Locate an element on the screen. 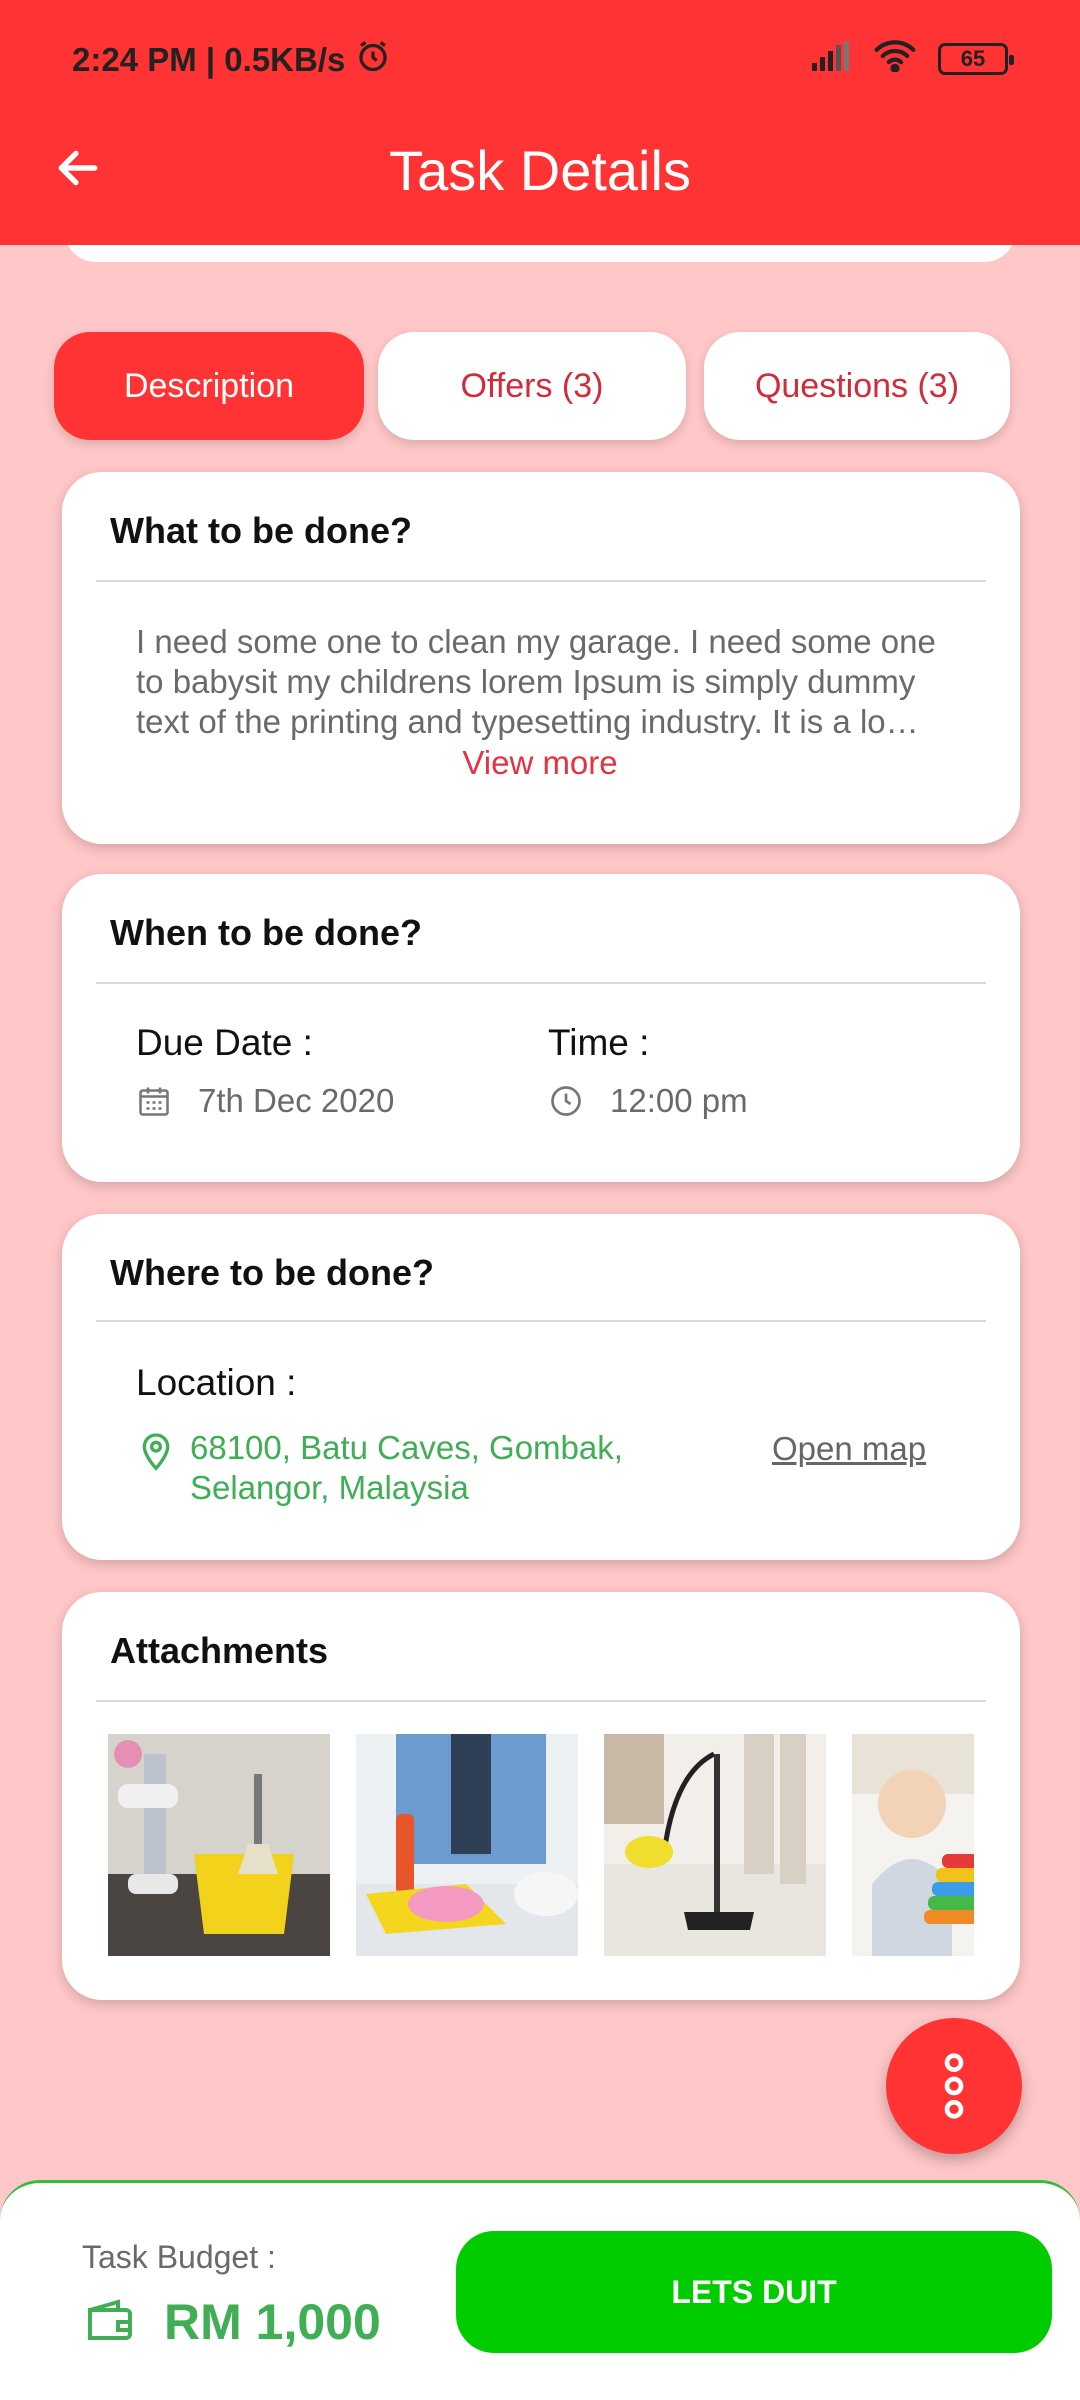 The image size is (1080, 2400). cell-signal-icon is located at coordinates (831, 58).